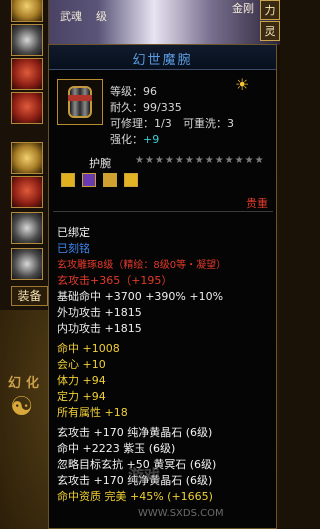  I want to click on side-tab-label: 灵, so click(270, 31).